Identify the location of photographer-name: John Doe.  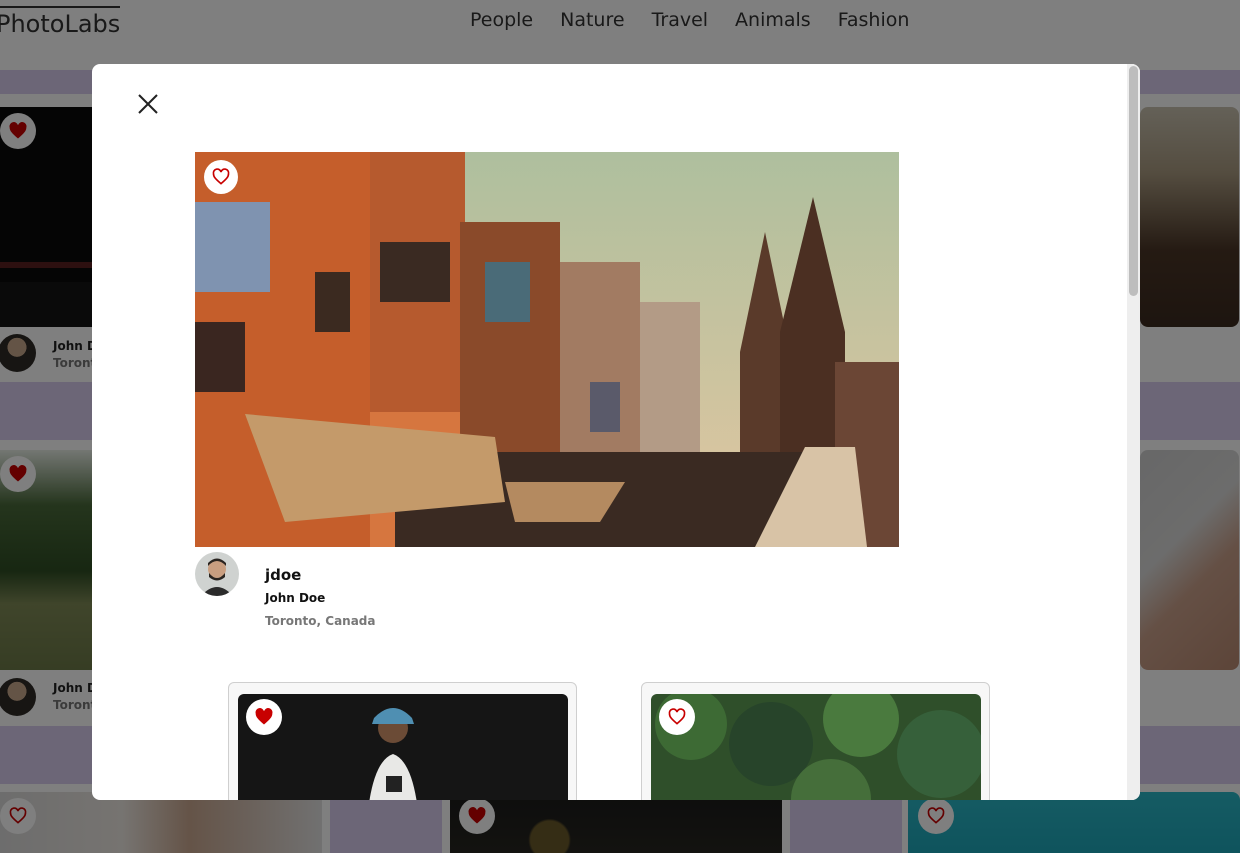
(295, 598).